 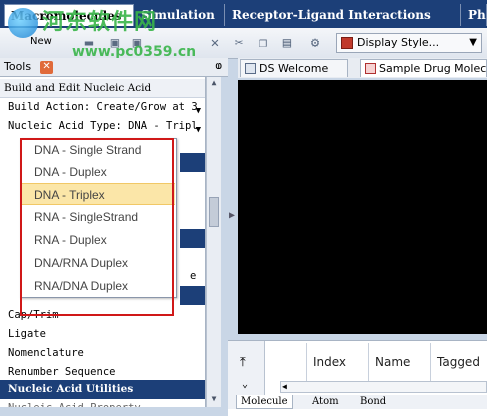 What do you see at coordinates (433, 68) in the screenshot?
I see `tab-sample-drug-molecule-label: Sample Drug Molecu` at bounding box center [433, 68].